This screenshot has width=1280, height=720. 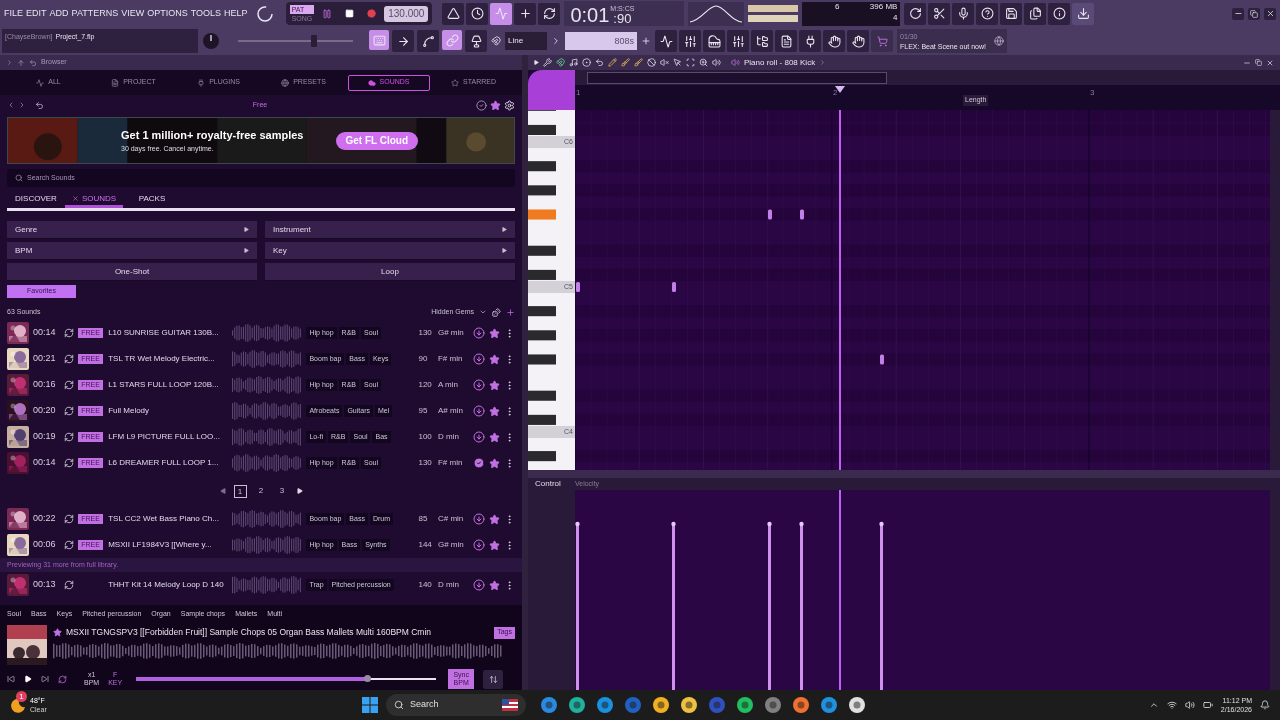 What do you see at coordinates (601, 41) in the screenshot?
I see `pattern-selector: 808s` at bounding box center [601, 41].